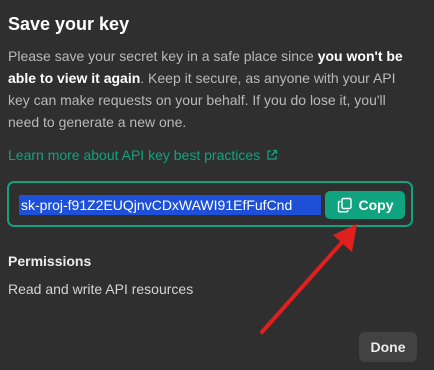 The height and width of the screenshot is (370, 434). I want to click on copy-icon, so click(345, 205).